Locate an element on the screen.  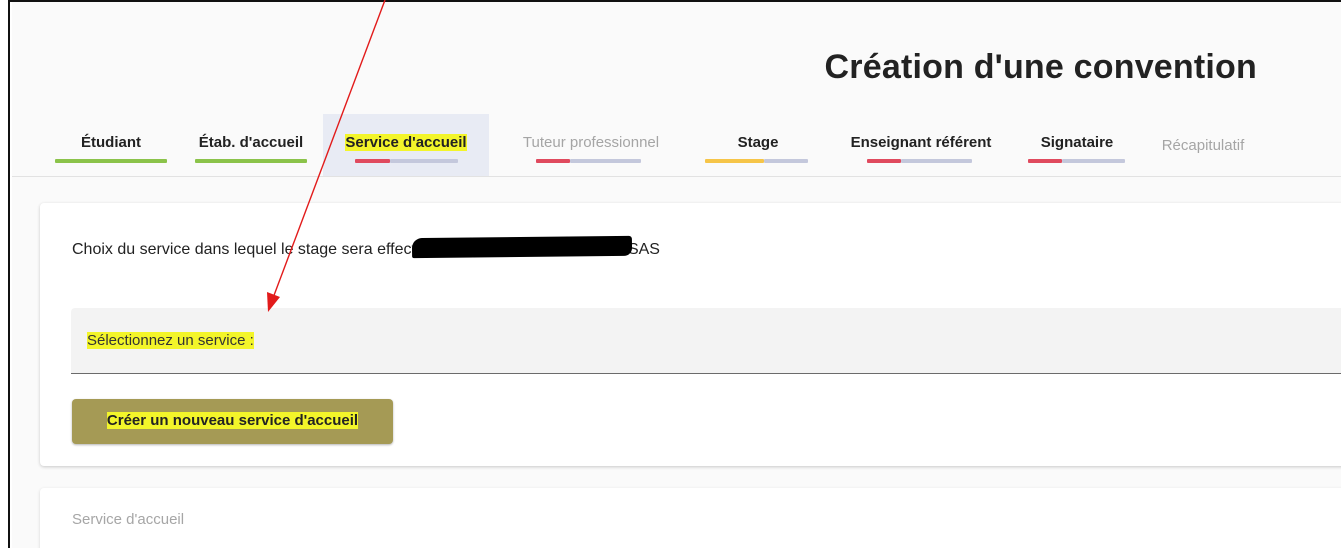
tab-signataire: Signataire is located at coordinates (1077, 145).